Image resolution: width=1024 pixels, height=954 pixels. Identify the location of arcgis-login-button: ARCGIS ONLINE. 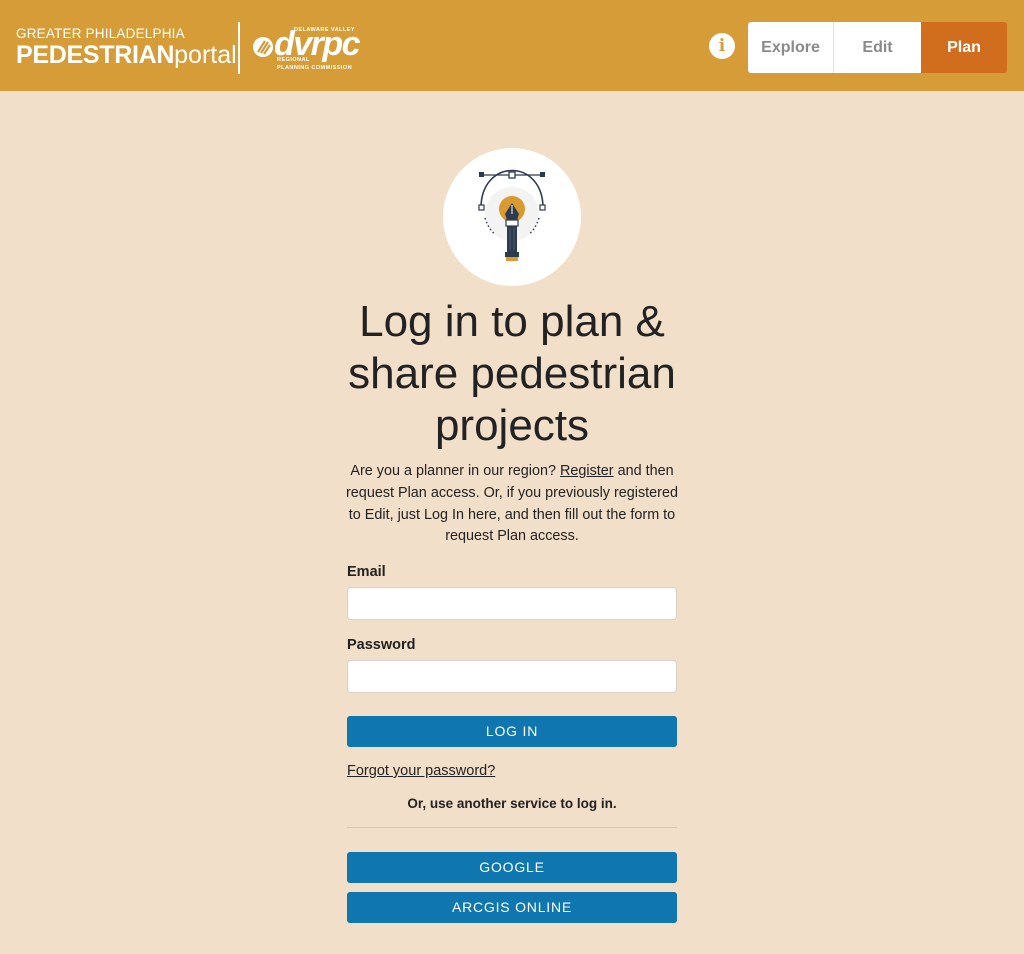
(512, 907).